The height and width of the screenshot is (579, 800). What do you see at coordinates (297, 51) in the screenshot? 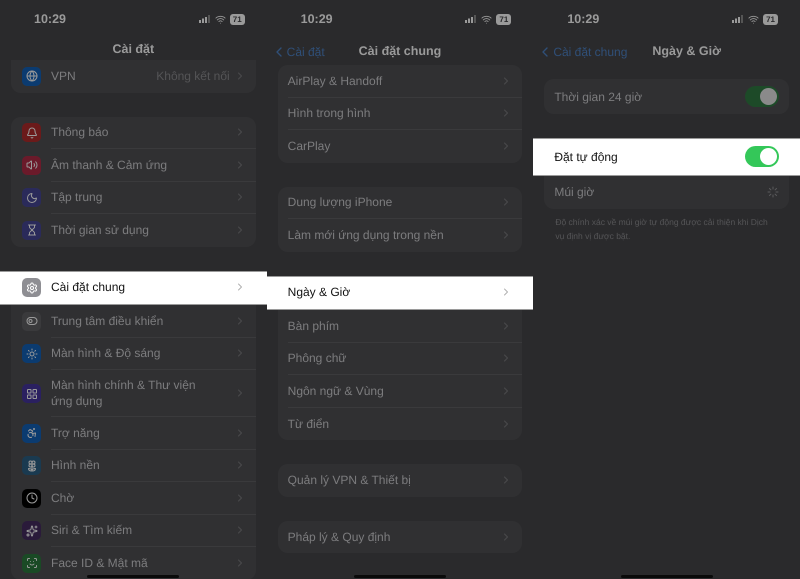
I see `back-button: Cài đặt` at bounding box center [297, 51].